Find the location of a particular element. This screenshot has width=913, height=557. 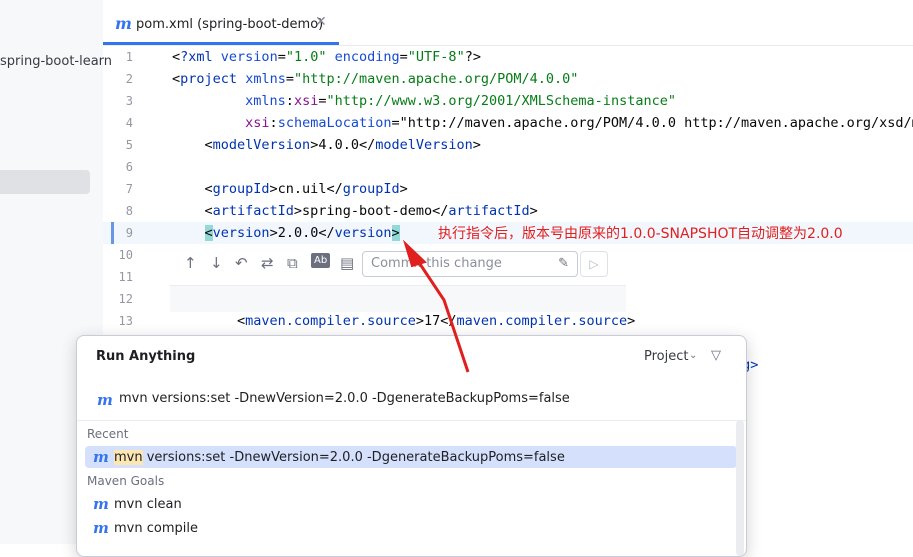

code-line: <?xml version="1.0" encoding="UTF-8"?> is located at coordinates (326, 57).